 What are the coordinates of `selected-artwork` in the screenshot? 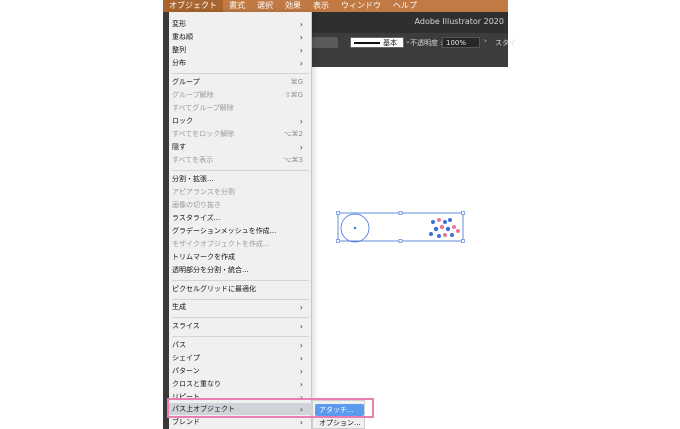 It's located at (402, 227).